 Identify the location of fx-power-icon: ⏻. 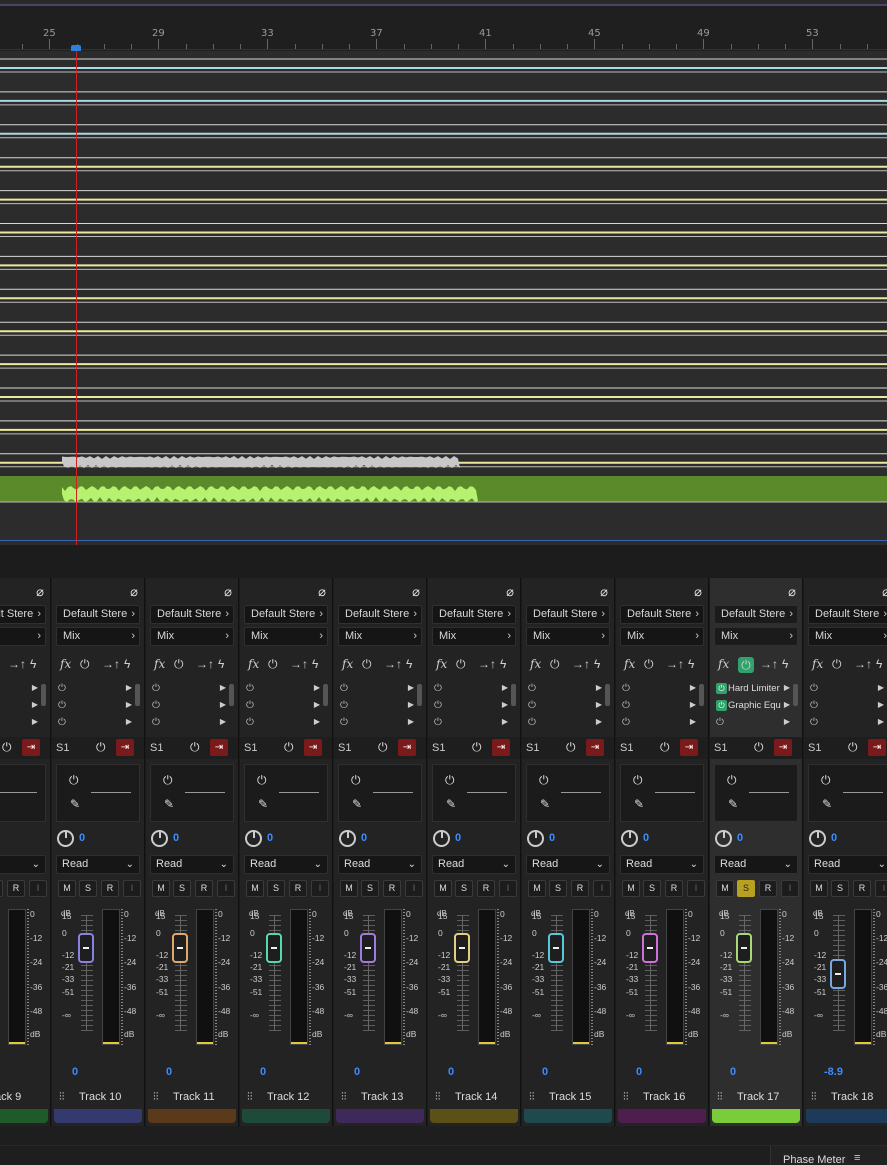
(461, 664).